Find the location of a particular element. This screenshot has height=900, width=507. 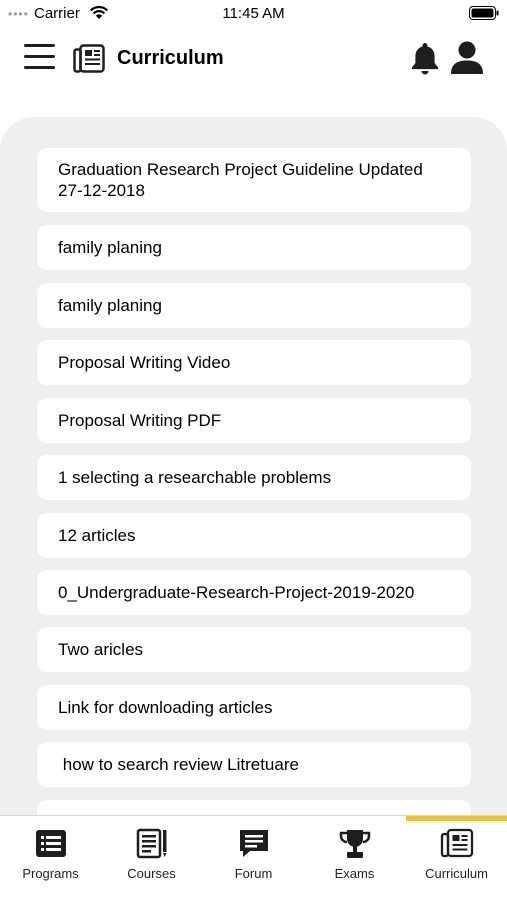

curriculum-item-label: Two aricles is located at coordinates (101, 649).